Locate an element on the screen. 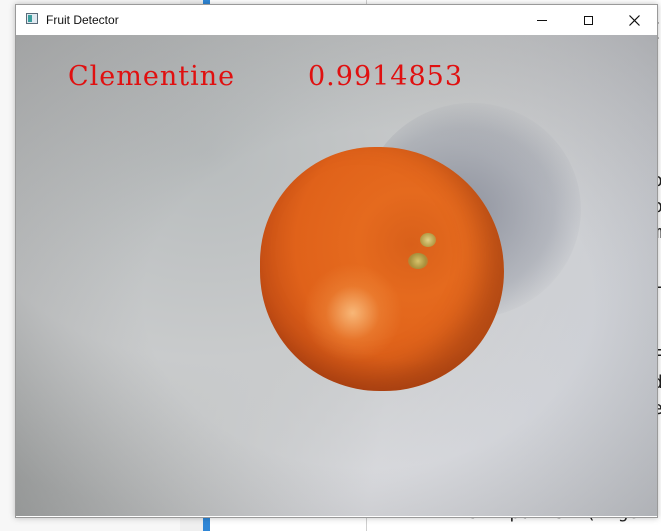 The image size is (661, 531). detection-confidence-score: 0.9914853 is located at coordinates (386, 76).